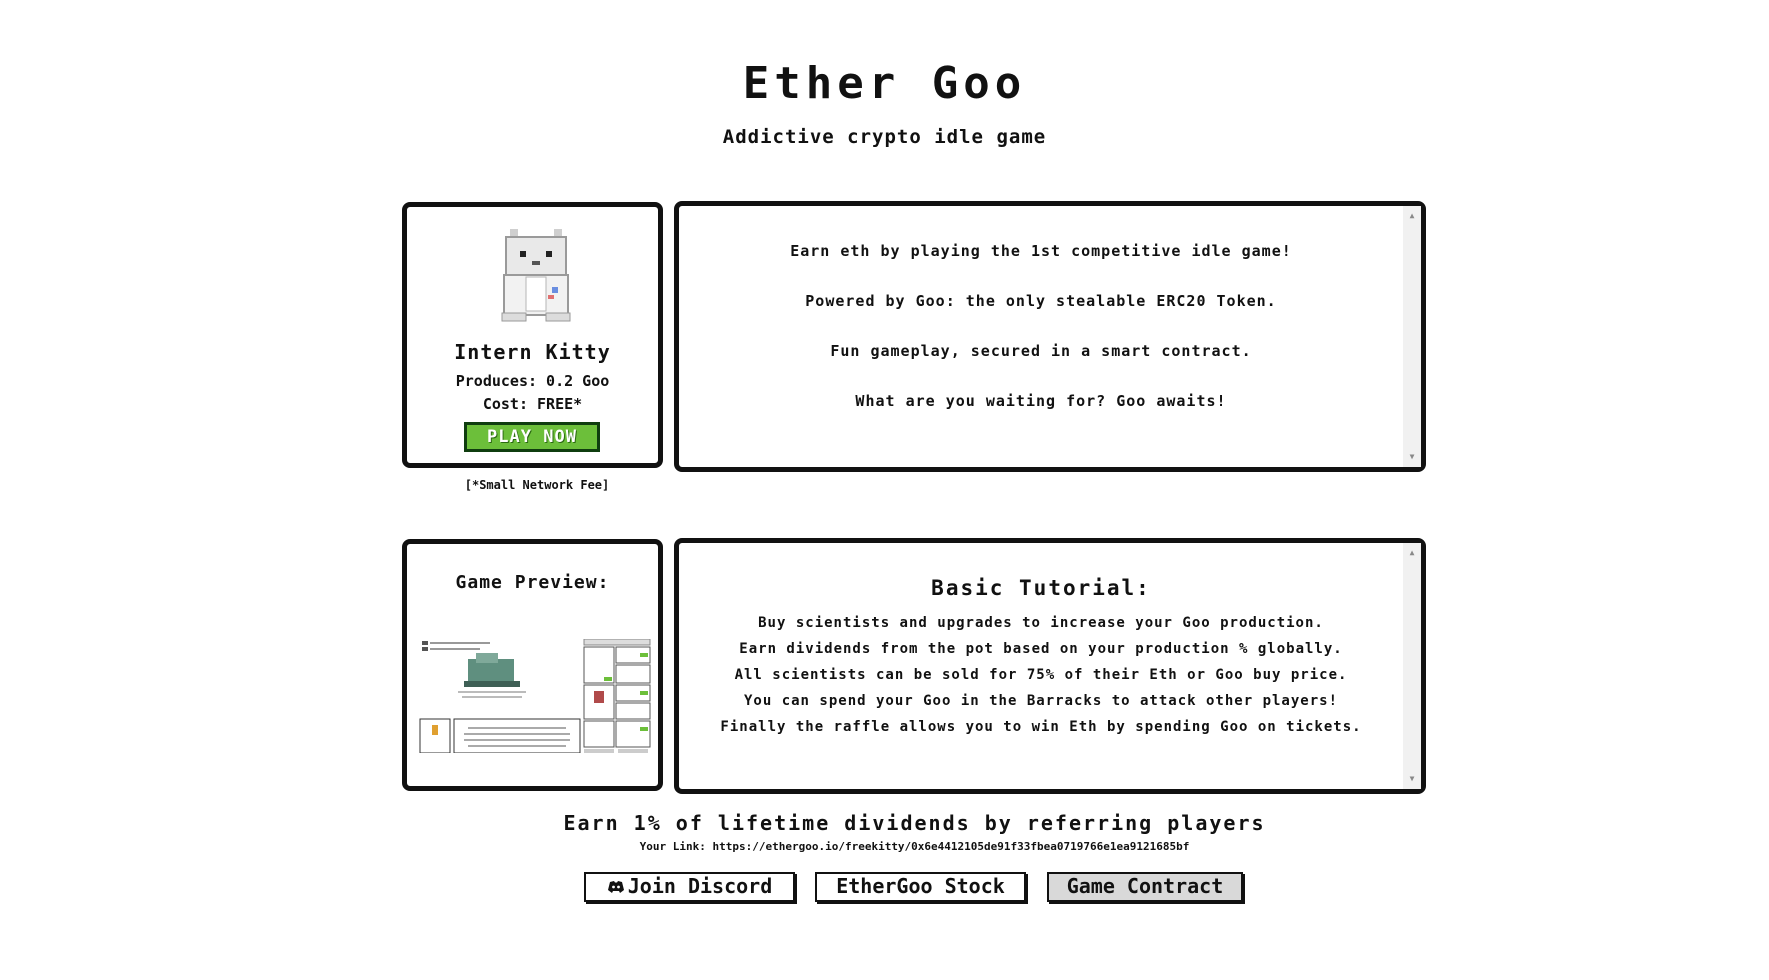 Image resolution: width=1769 pixels, height=980 pixels. Describe the element at coordinates (615, 887) in the screenshot. I see `discord-icon` at that location.